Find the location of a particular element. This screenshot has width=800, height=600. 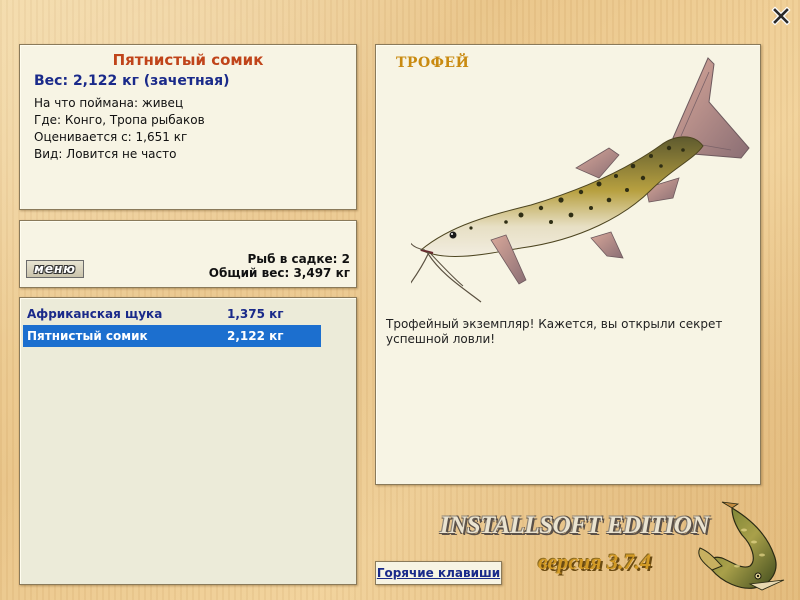

menu-button: меню is located at coordinates (55, 269).